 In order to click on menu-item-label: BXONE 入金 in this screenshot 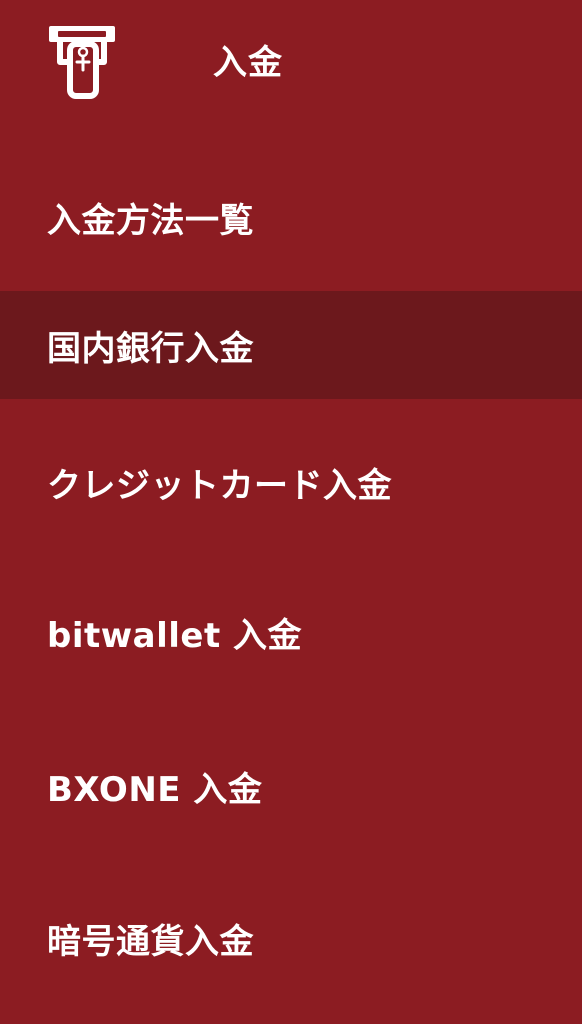, I will do `click(155, 789)`.